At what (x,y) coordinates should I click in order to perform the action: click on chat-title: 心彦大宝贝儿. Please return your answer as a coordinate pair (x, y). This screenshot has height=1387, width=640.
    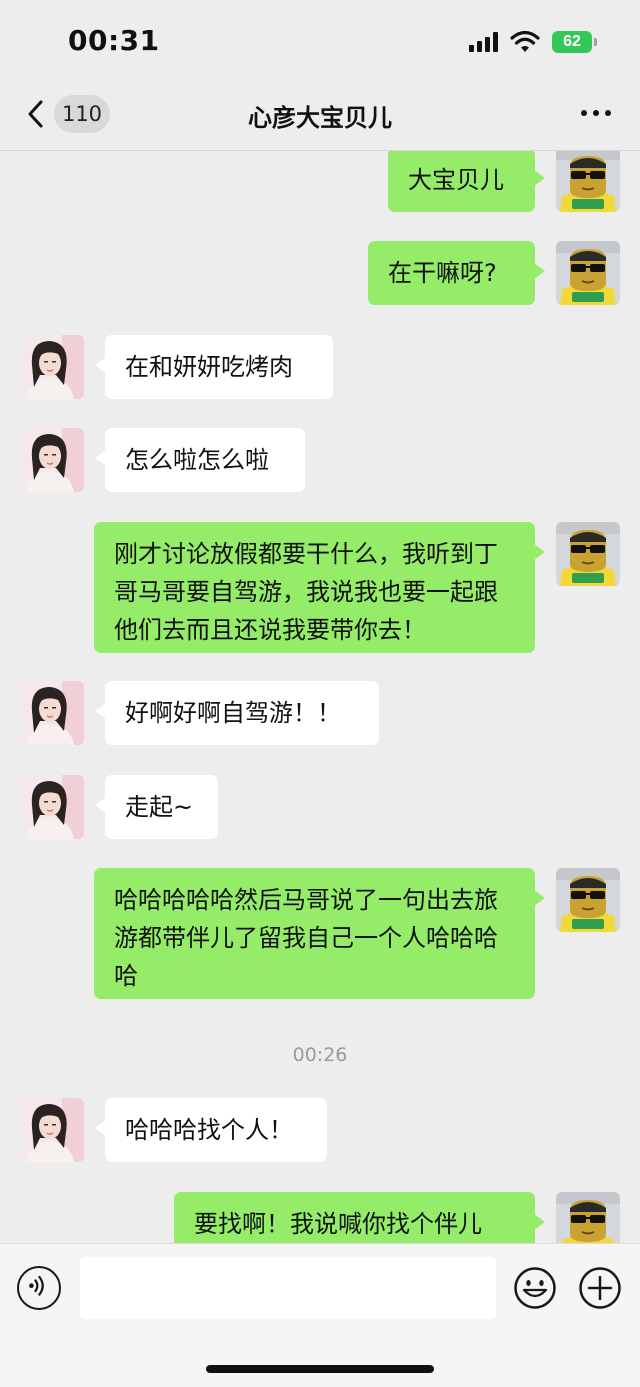
    Looking at the image, I should click on (320, 118).